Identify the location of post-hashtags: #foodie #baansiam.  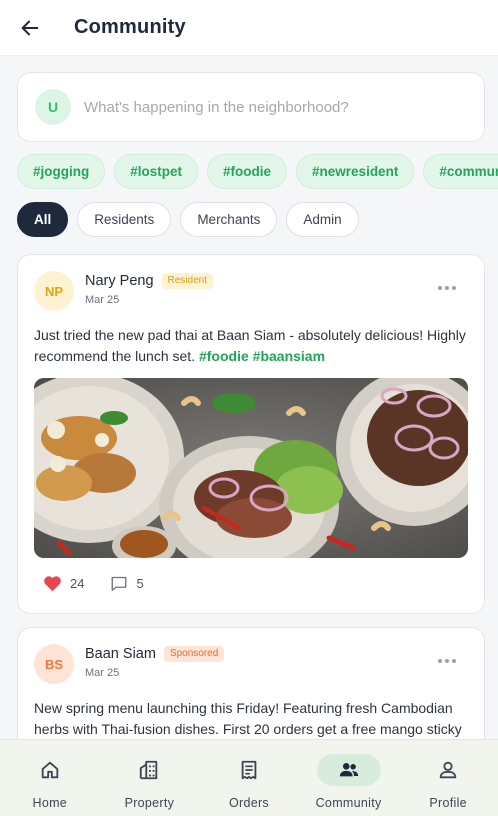
(262, 356).